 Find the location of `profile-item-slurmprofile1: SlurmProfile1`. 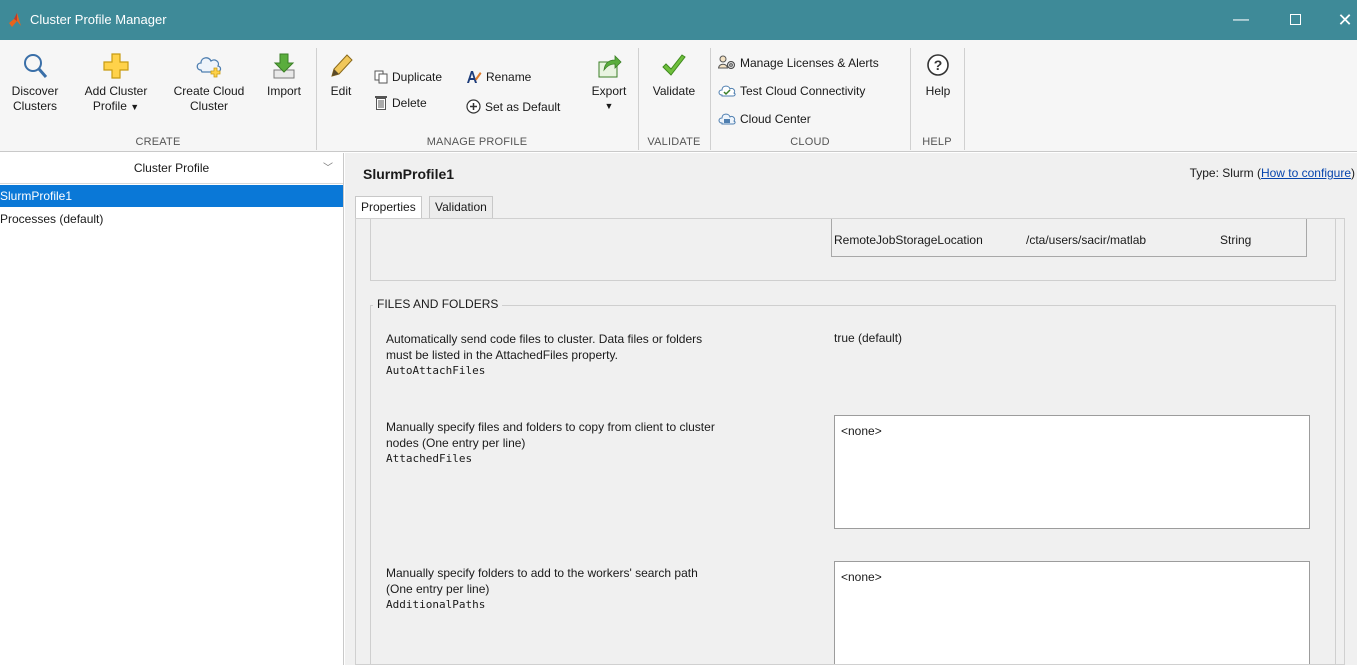

profile-item-slurmprofile1: SlurmProfile1 is located at coordinates (171, 196).